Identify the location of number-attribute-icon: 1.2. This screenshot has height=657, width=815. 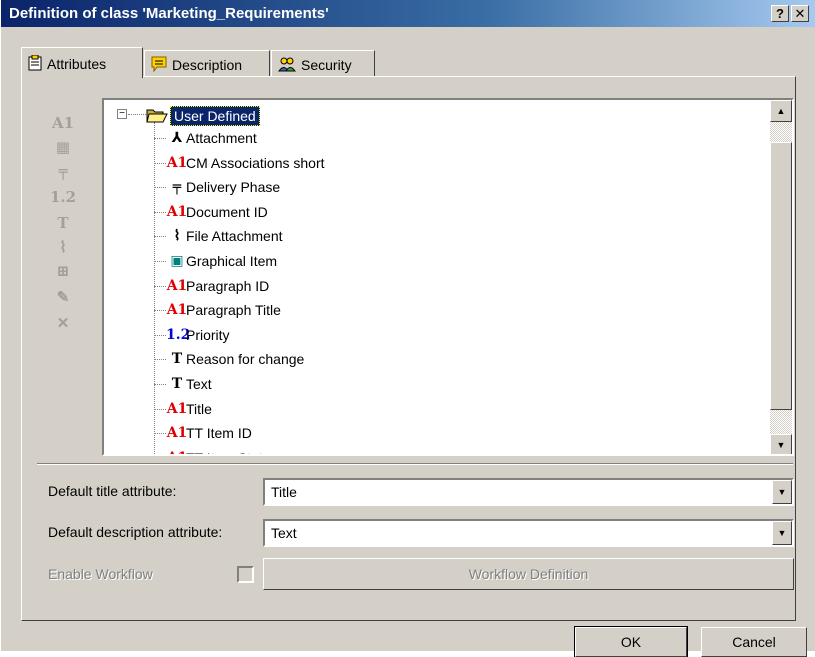
(63, 197).